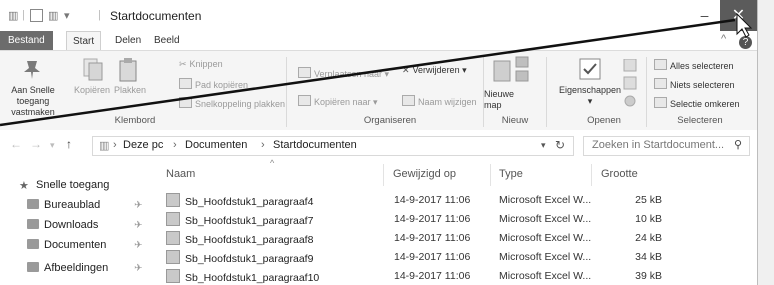 The image size is (774, 285). What do you see at coordinates (738, 145) in the screenshot?
I see `search-icon: ⚲` at bounding box center [738, 145].